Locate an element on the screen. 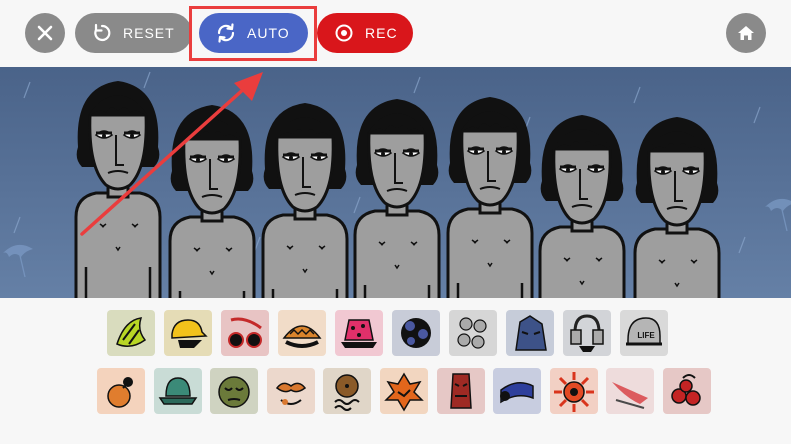  auto-highlight-box is located at coordinates (253, 33).